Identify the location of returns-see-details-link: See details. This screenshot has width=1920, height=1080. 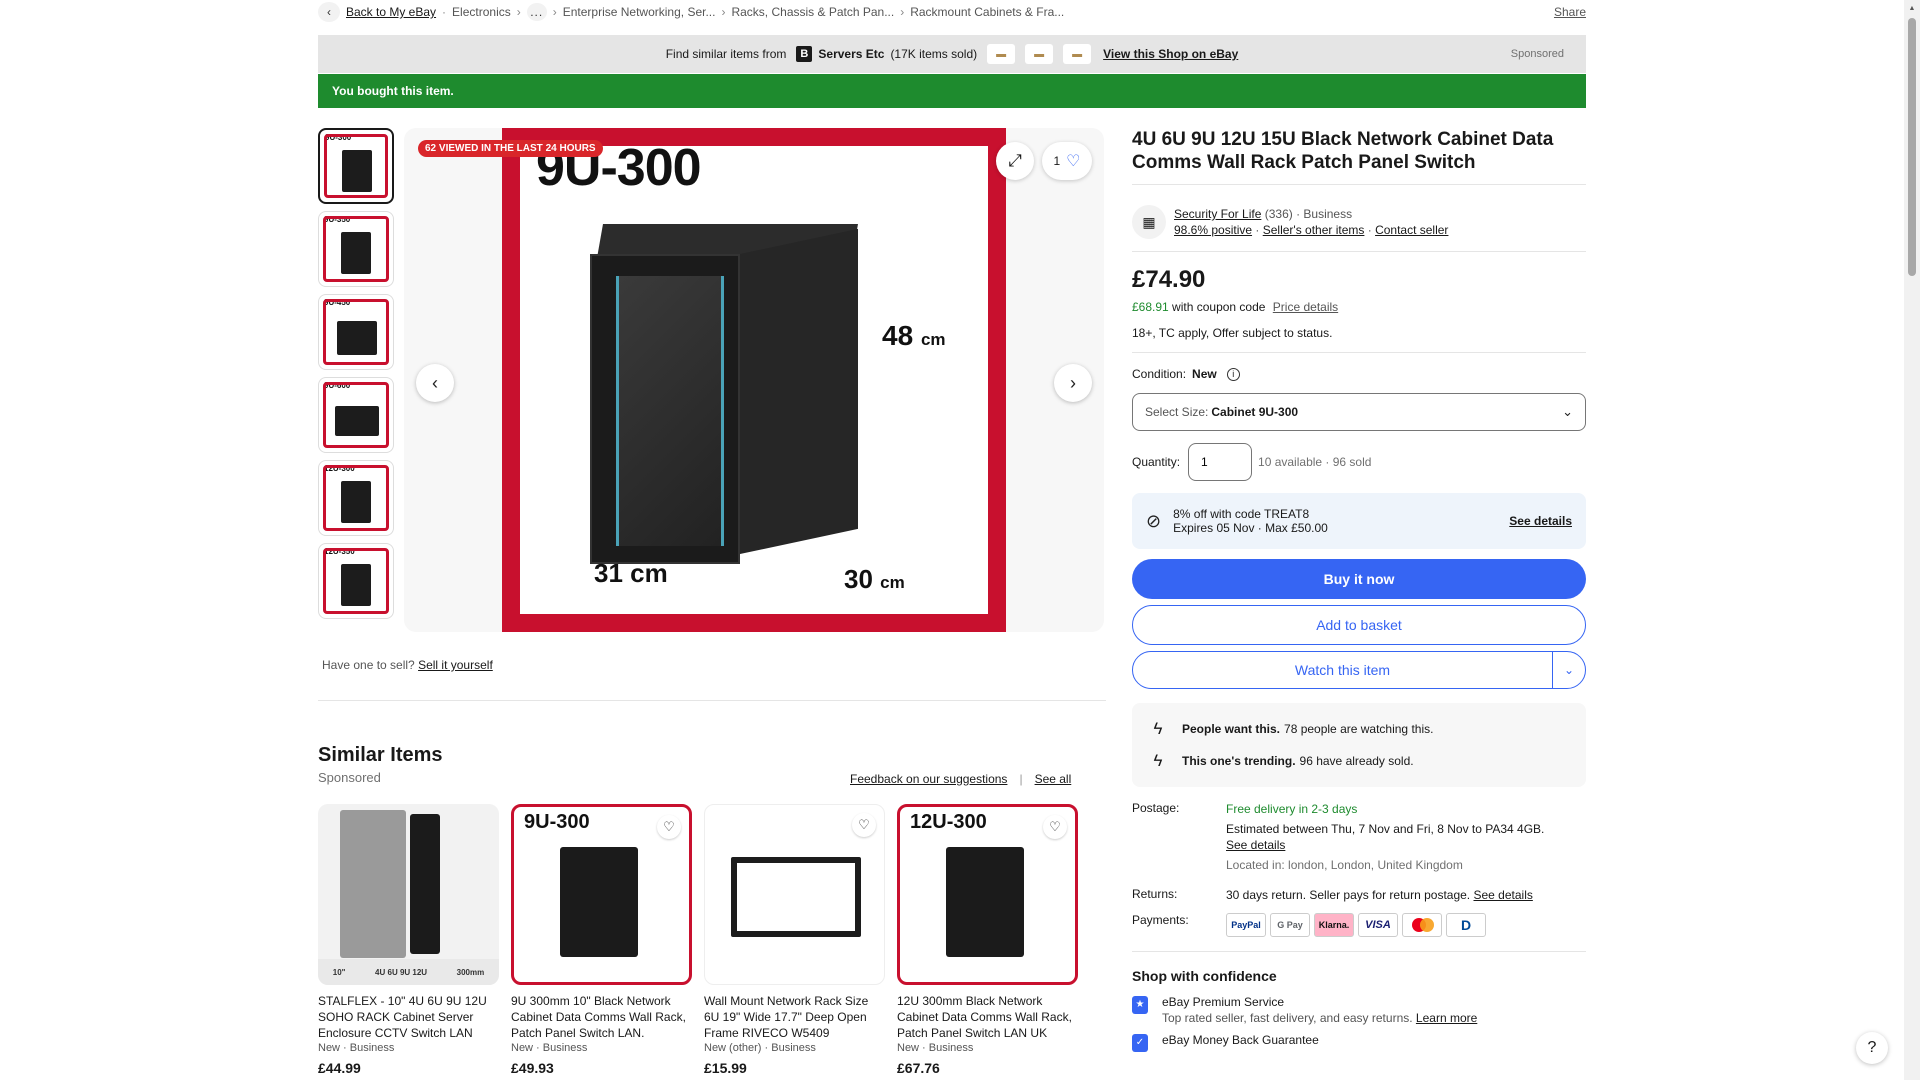
(1502, 895).